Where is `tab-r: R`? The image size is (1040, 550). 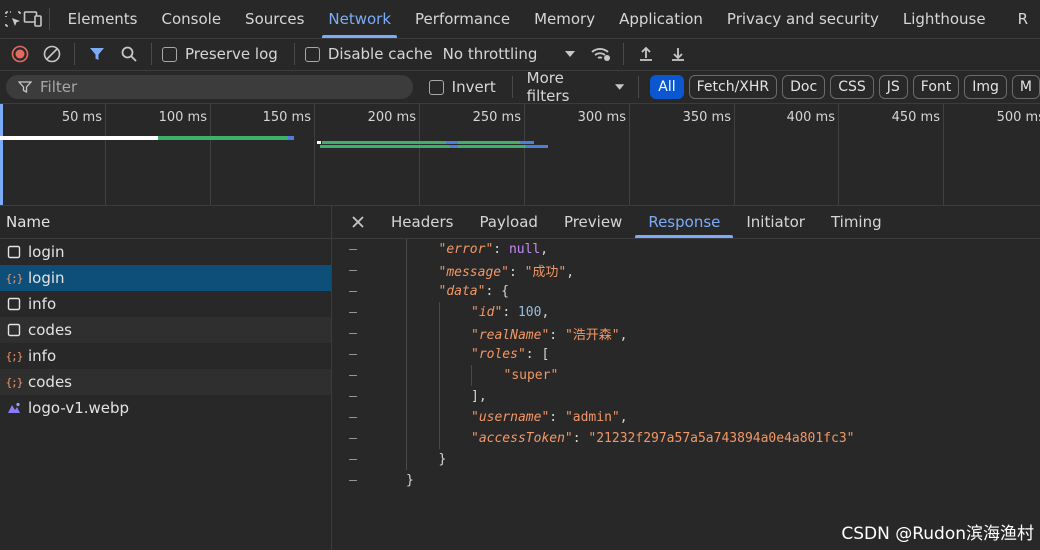 tab-r: R is located at coordinates (1019, 19).